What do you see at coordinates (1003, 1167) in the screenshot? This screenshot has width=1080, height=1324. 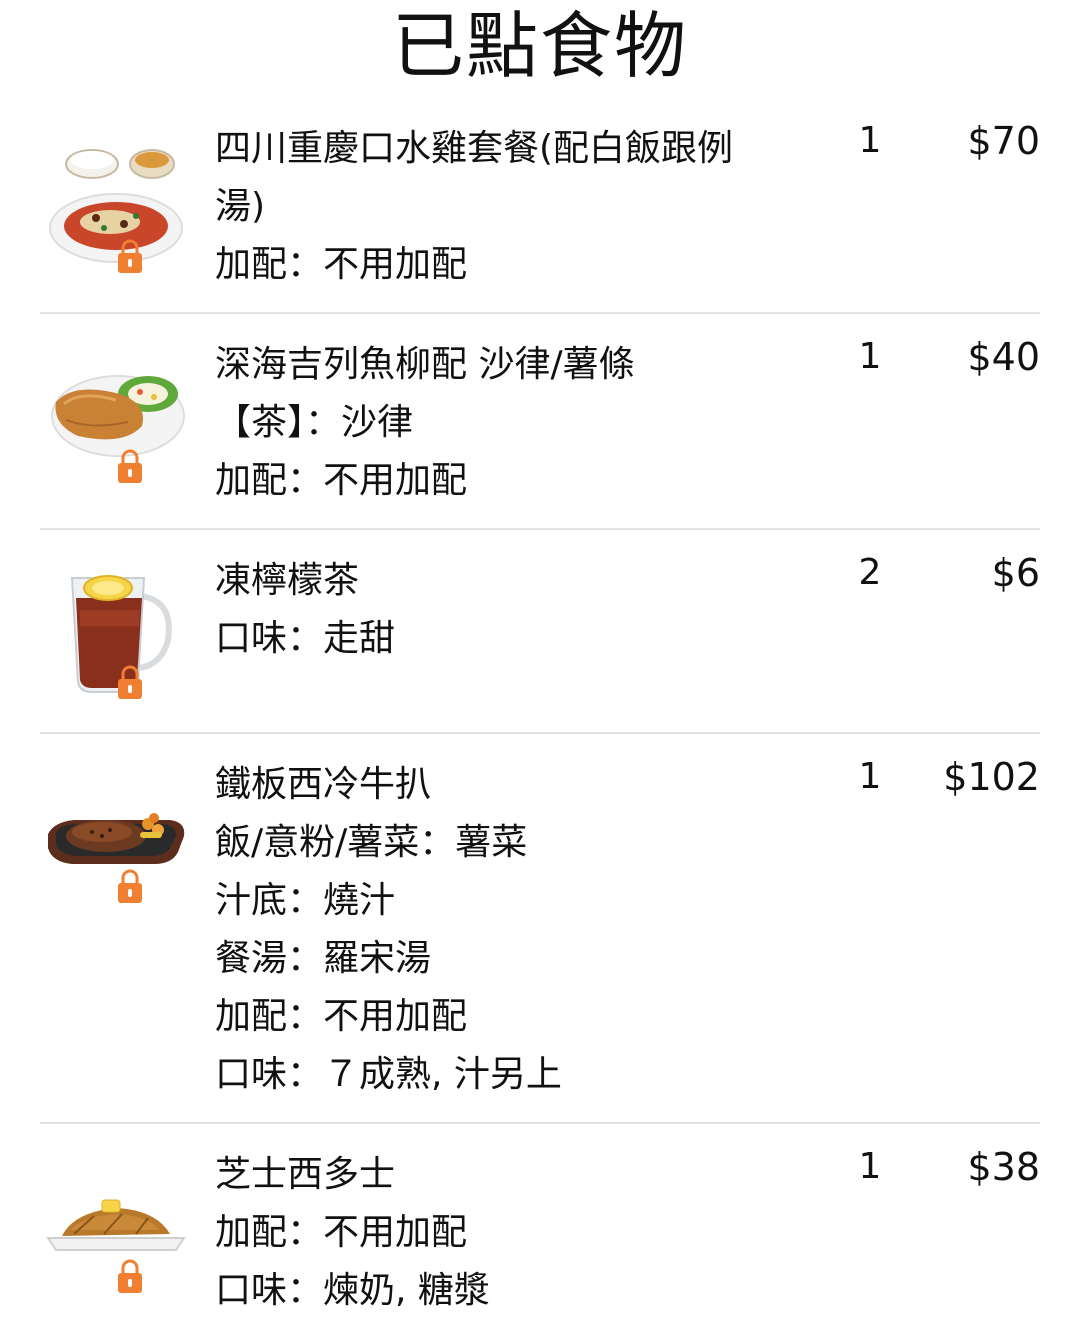 I see `item-price: $38` at bounding box center [1003, 1167].